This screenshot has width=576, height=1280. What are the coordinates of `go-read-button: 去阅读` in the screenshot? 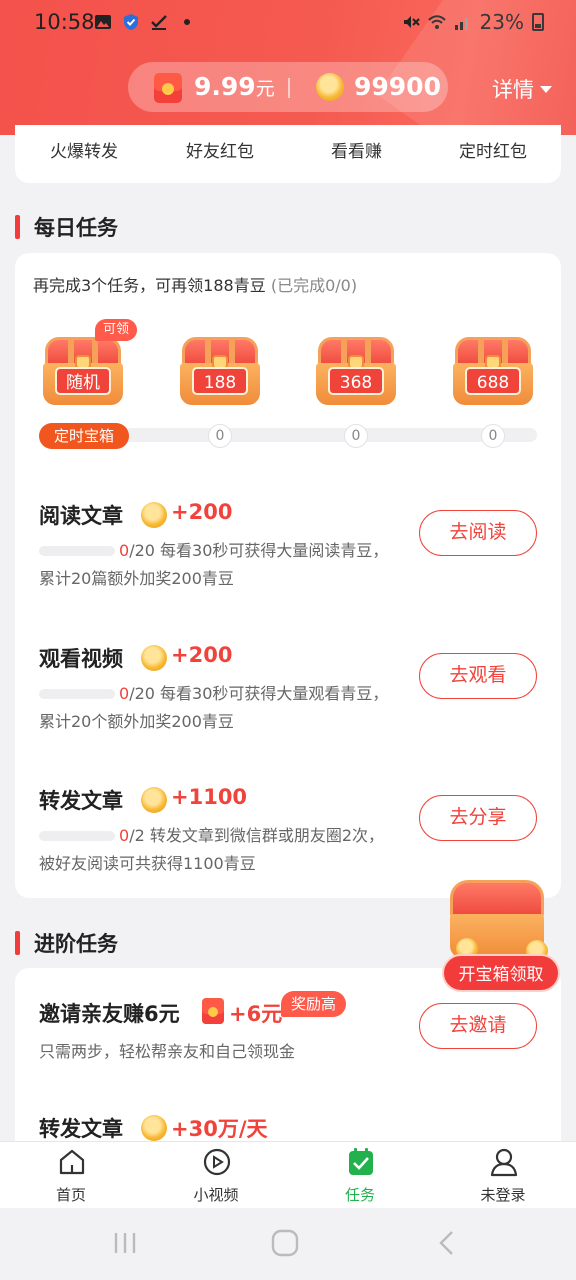 It's located at (478, 533).